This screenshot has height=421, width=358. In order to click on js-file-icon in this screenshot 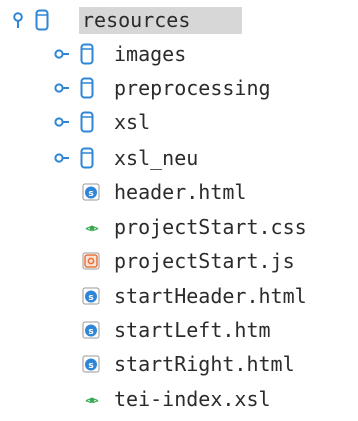, I will do `click(91, 261)`.